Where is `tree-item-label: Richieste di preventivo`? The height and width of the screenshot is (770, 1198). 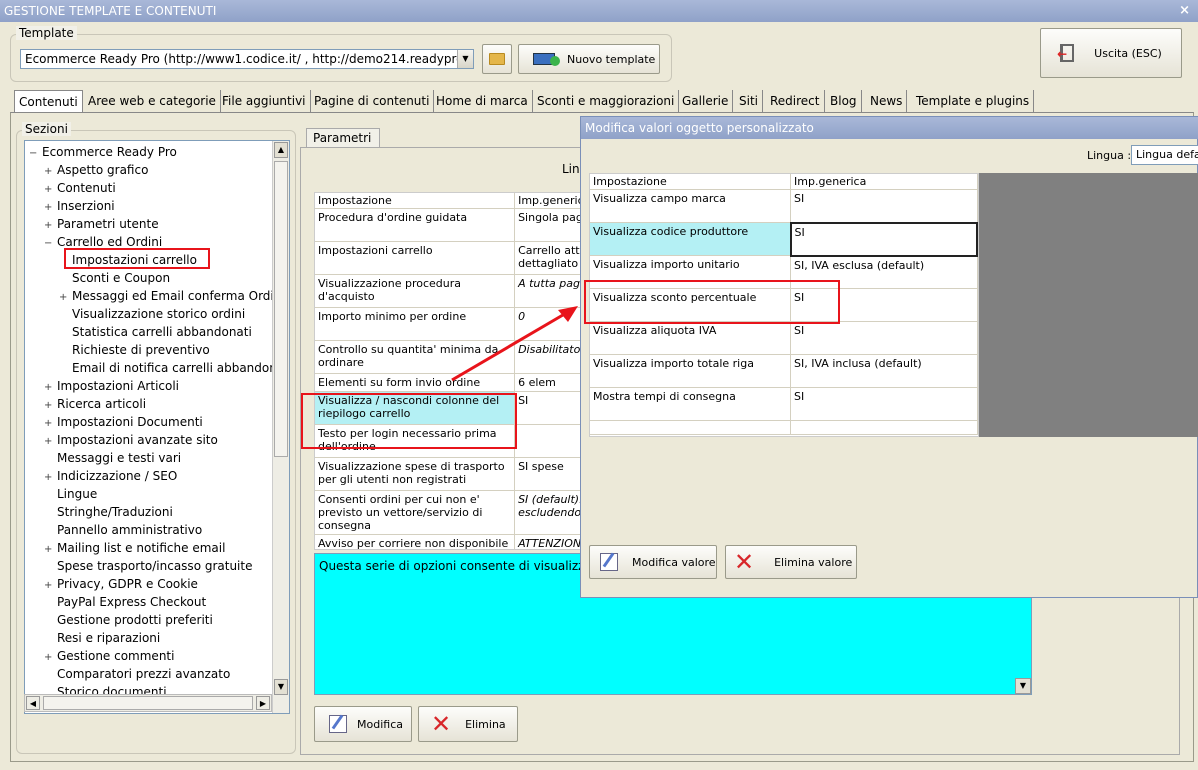
tree-item-label: Richieste di preventivo is located at coordinates (141, 350).